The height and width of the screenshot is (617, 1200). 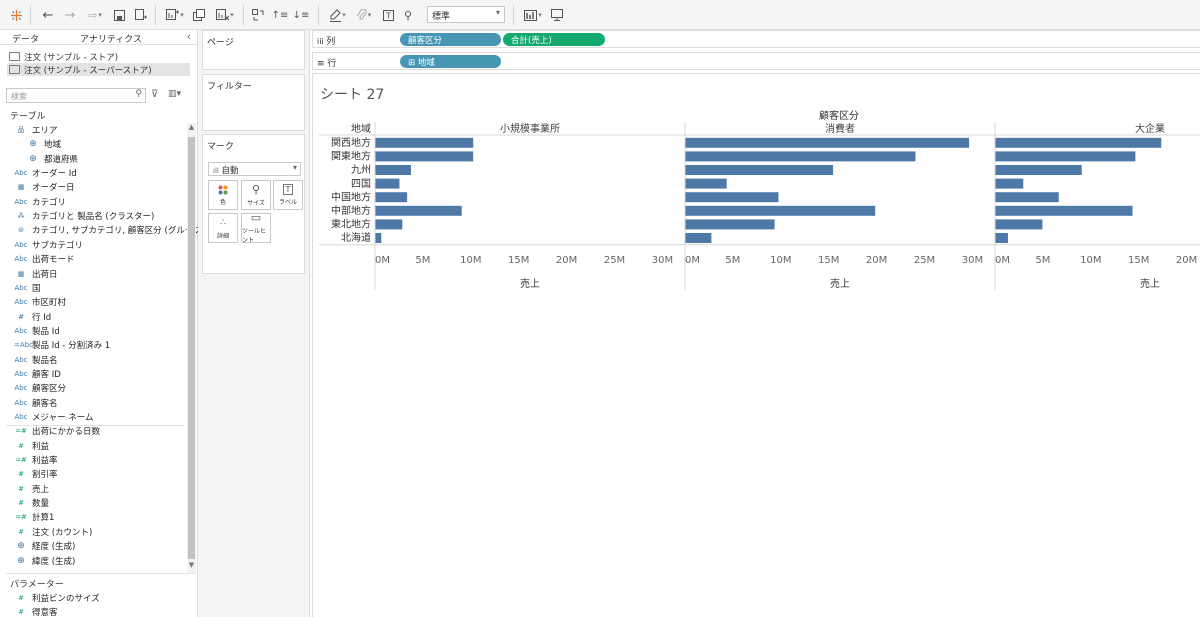 I want to click on number-type-icon: #, so click(x=21, y=316).